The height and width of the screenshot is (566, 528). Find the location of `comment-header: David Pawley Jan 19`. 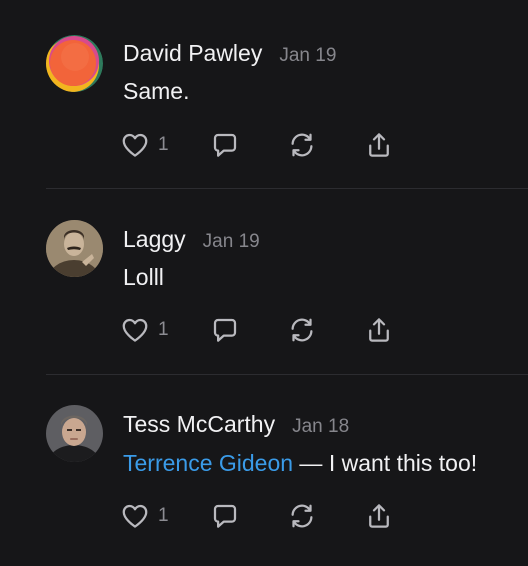

comment-header: David Pawley Jan 19 is located at coordinates (229, 53).